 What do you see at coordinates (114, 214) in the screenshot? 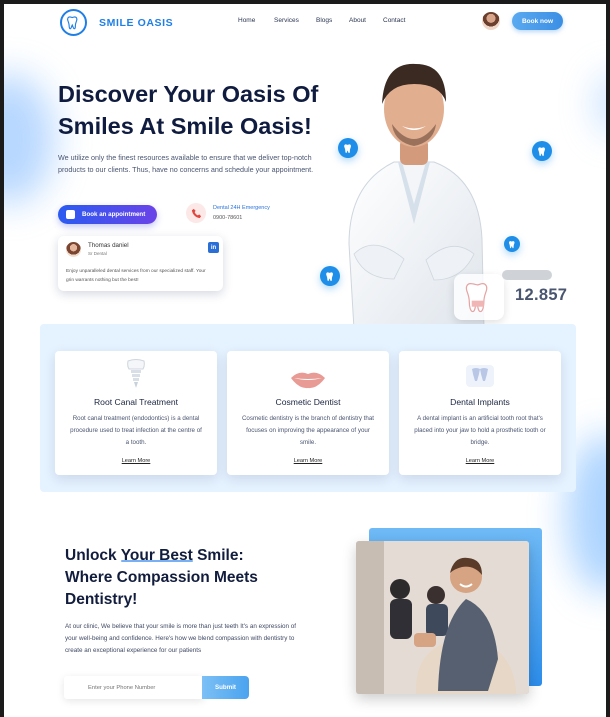
I see `book-appointment-label: Book an appointment` at bounding box center [114, 214].